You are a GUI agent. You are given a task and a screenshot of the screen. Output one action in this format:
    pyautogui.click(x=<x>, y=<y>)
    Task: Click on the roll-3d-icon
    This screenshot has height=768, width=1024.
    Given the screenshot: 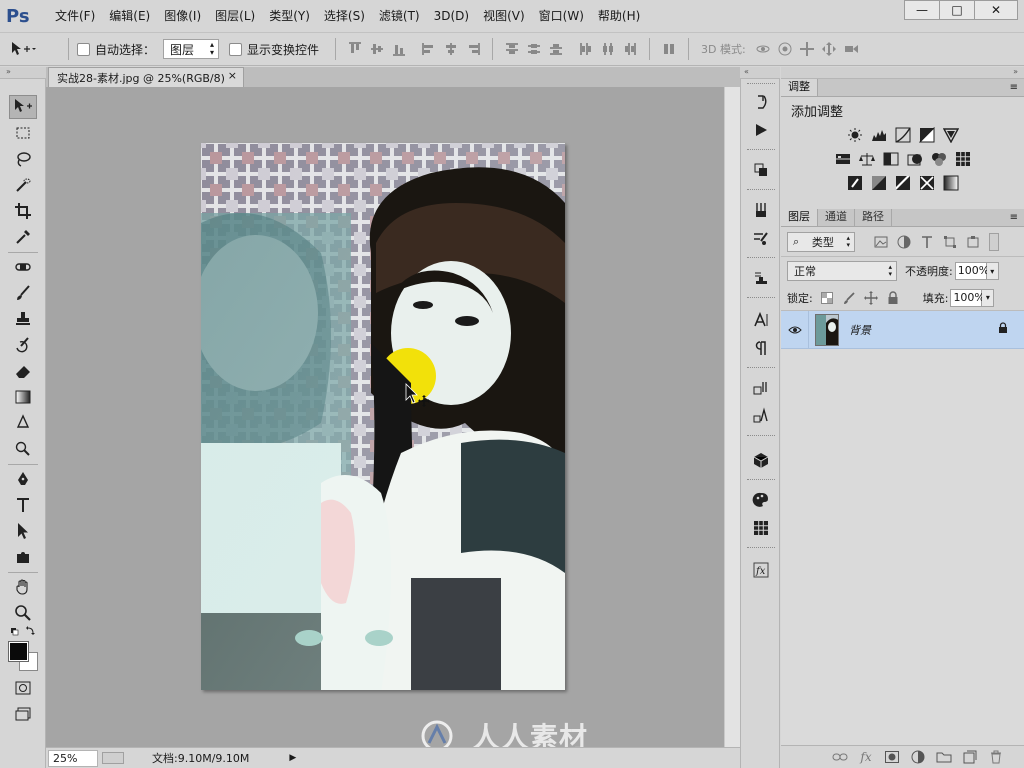 What is the action you would take?
    pyautogui.click(x=785, y=49)
    